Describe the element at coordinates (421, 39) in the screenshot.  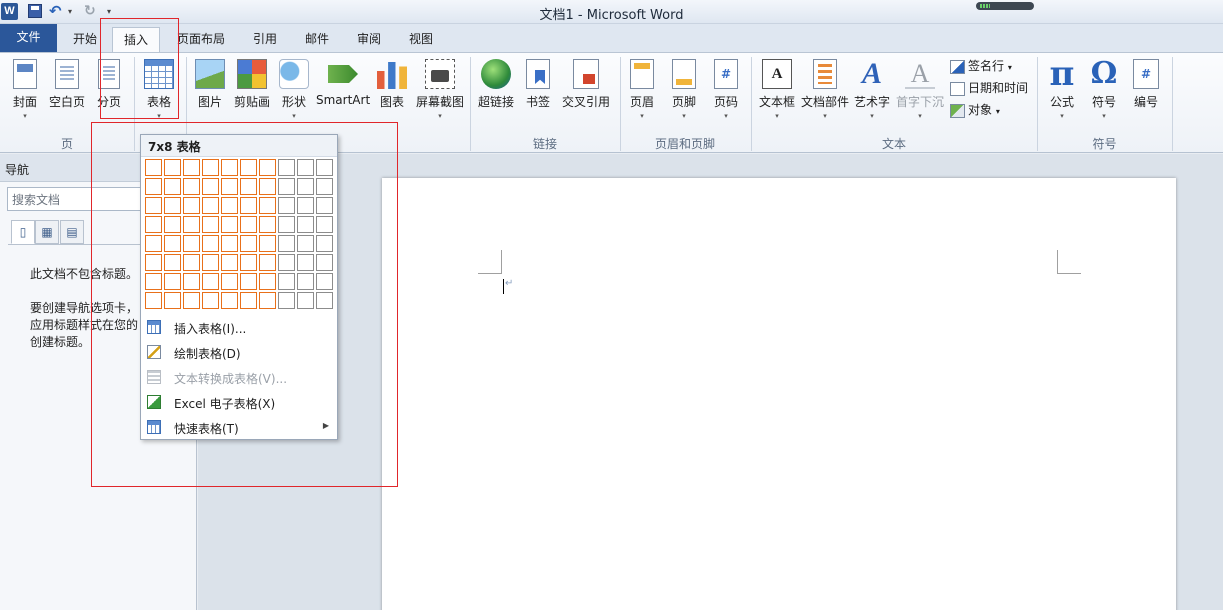
I see `tab-view: 视图` at that location.